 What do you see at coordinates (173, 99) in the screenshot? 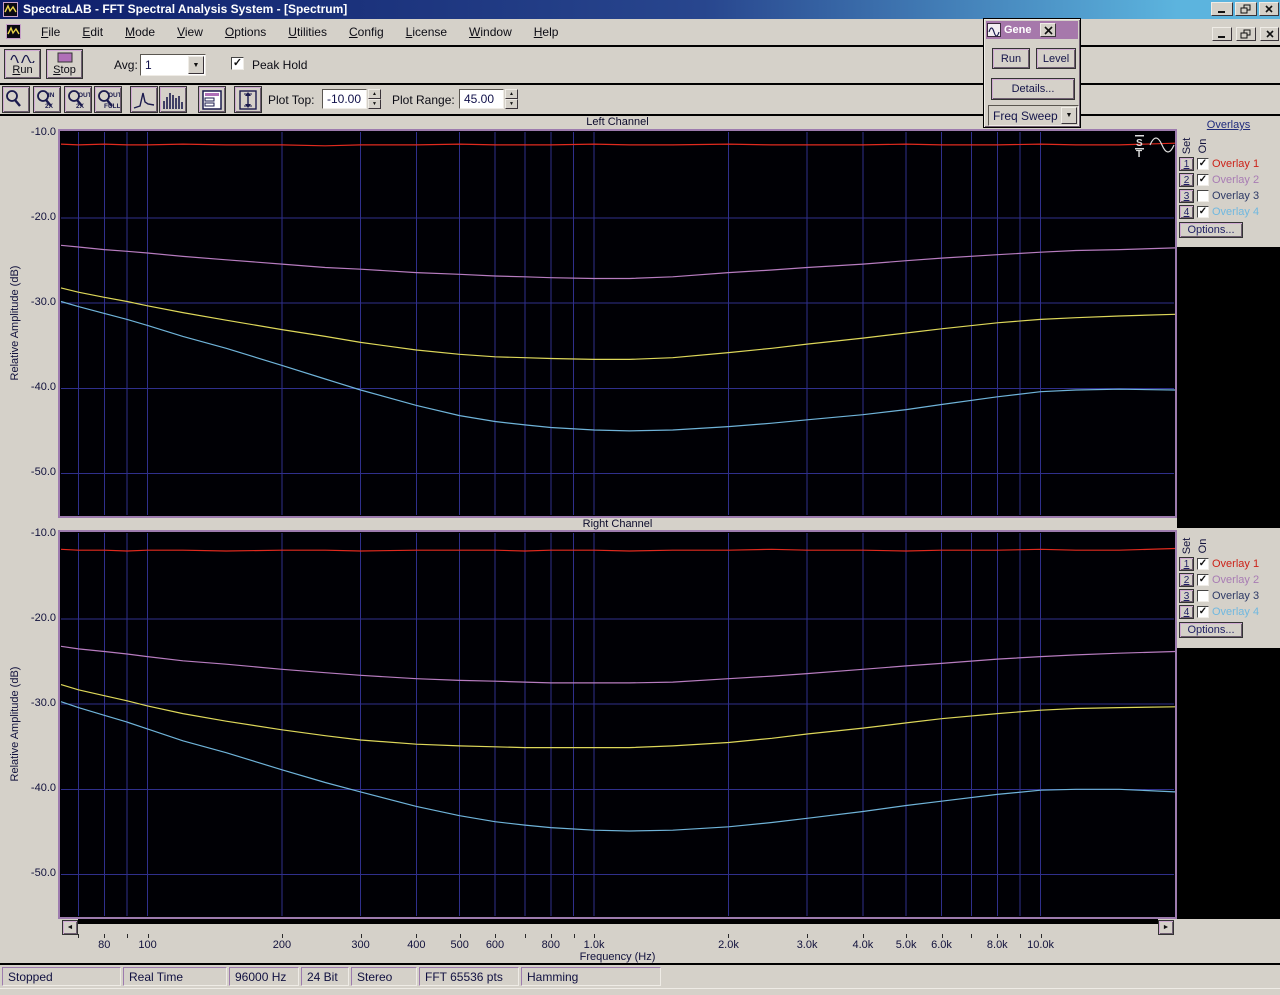
I see `bar-graph-button` at bounding box center [173, 99].